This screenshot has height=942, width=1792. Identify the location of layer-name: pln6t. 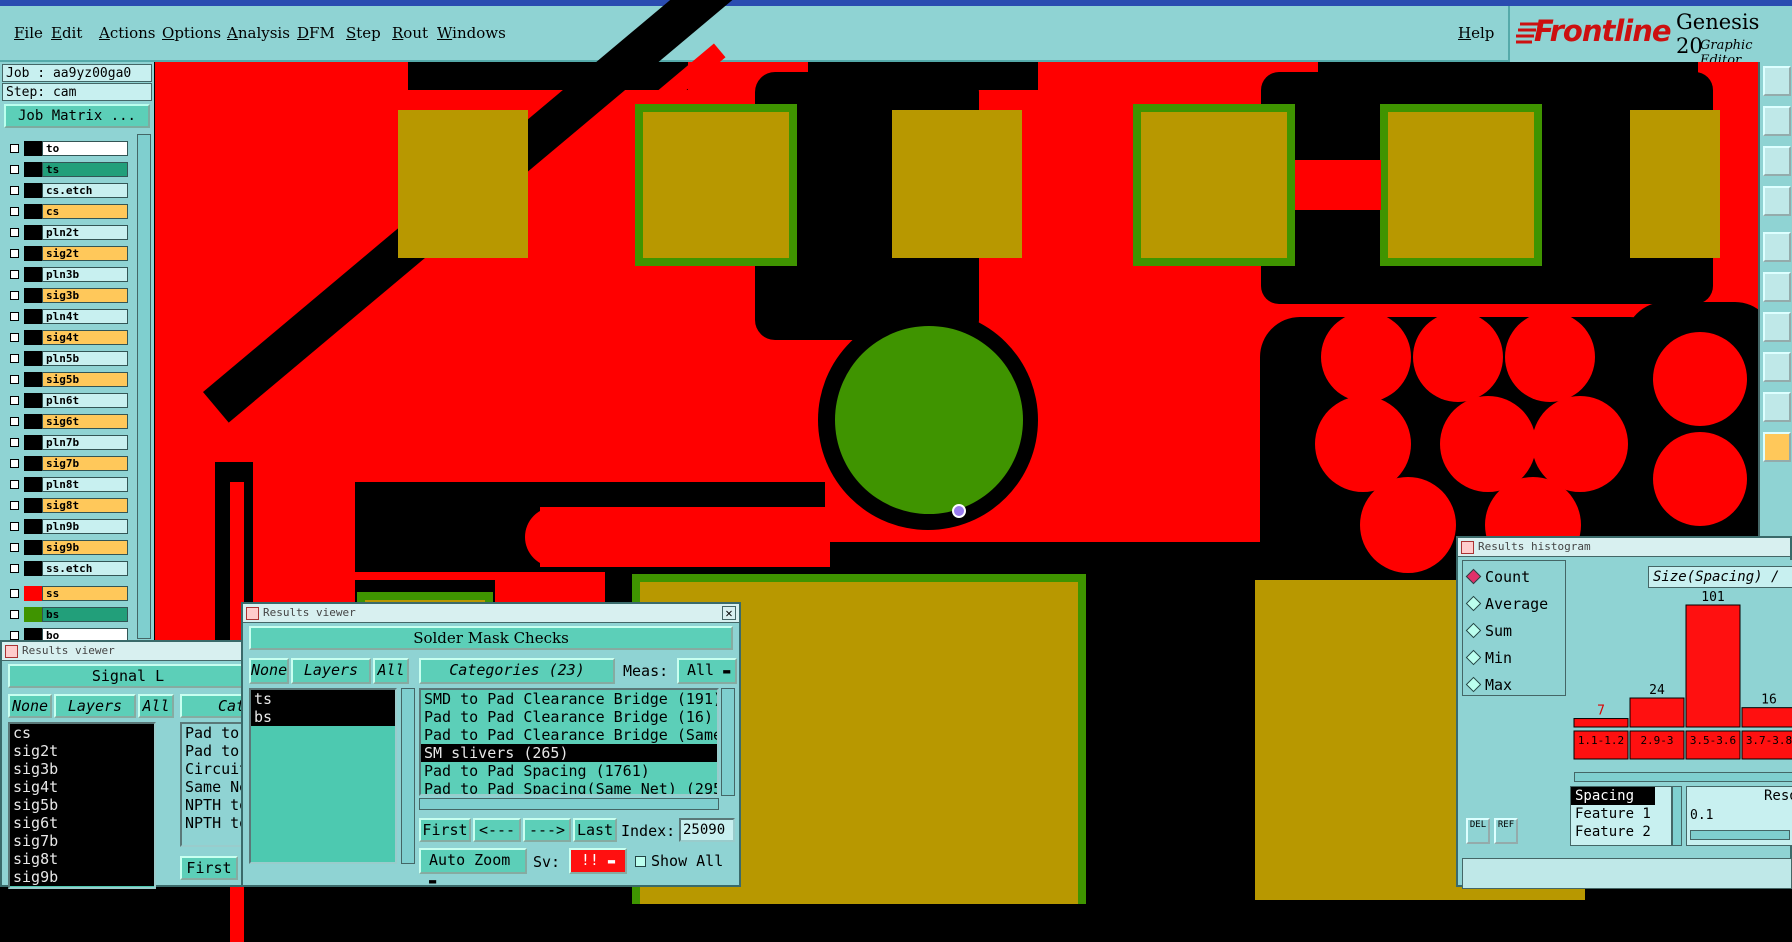
(85, 400).